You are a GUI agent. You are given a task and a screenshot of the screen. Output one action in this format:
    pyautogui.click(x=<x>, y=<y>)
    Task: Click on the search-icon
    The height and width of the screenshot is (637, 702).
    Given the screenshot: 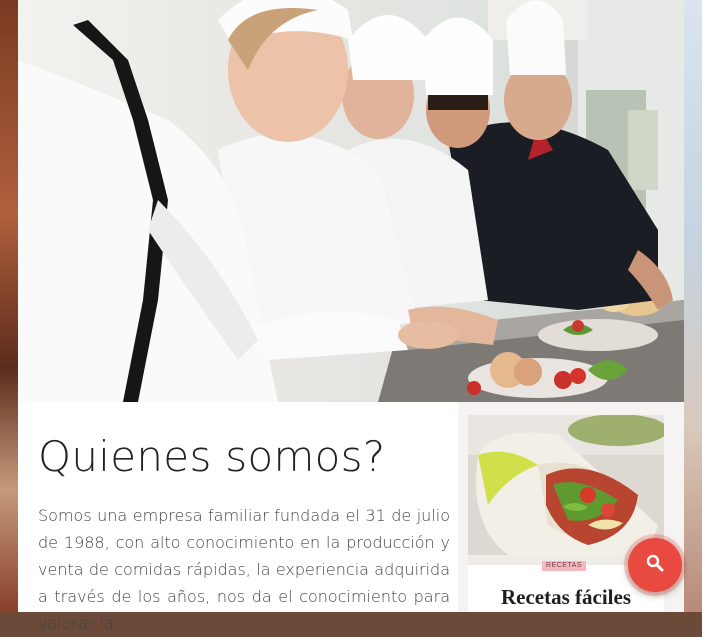 What is the action you would take?
    pyautogui.click(x=655, y=565)
    